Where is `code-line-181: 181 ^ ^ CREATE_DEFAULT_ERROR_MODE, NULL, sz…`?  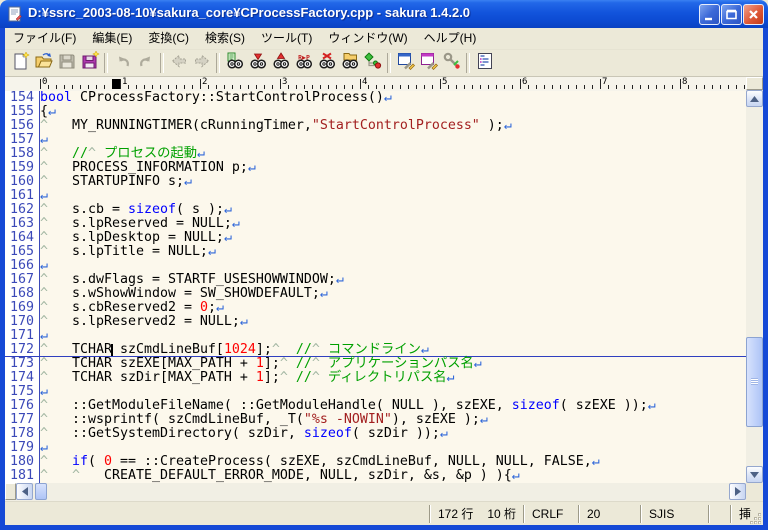
code-line-181: 181 ^ ^ CREATE_DEFAULT_ERROR_MODE, NULL, sz… is located at coordinates (375, 476).